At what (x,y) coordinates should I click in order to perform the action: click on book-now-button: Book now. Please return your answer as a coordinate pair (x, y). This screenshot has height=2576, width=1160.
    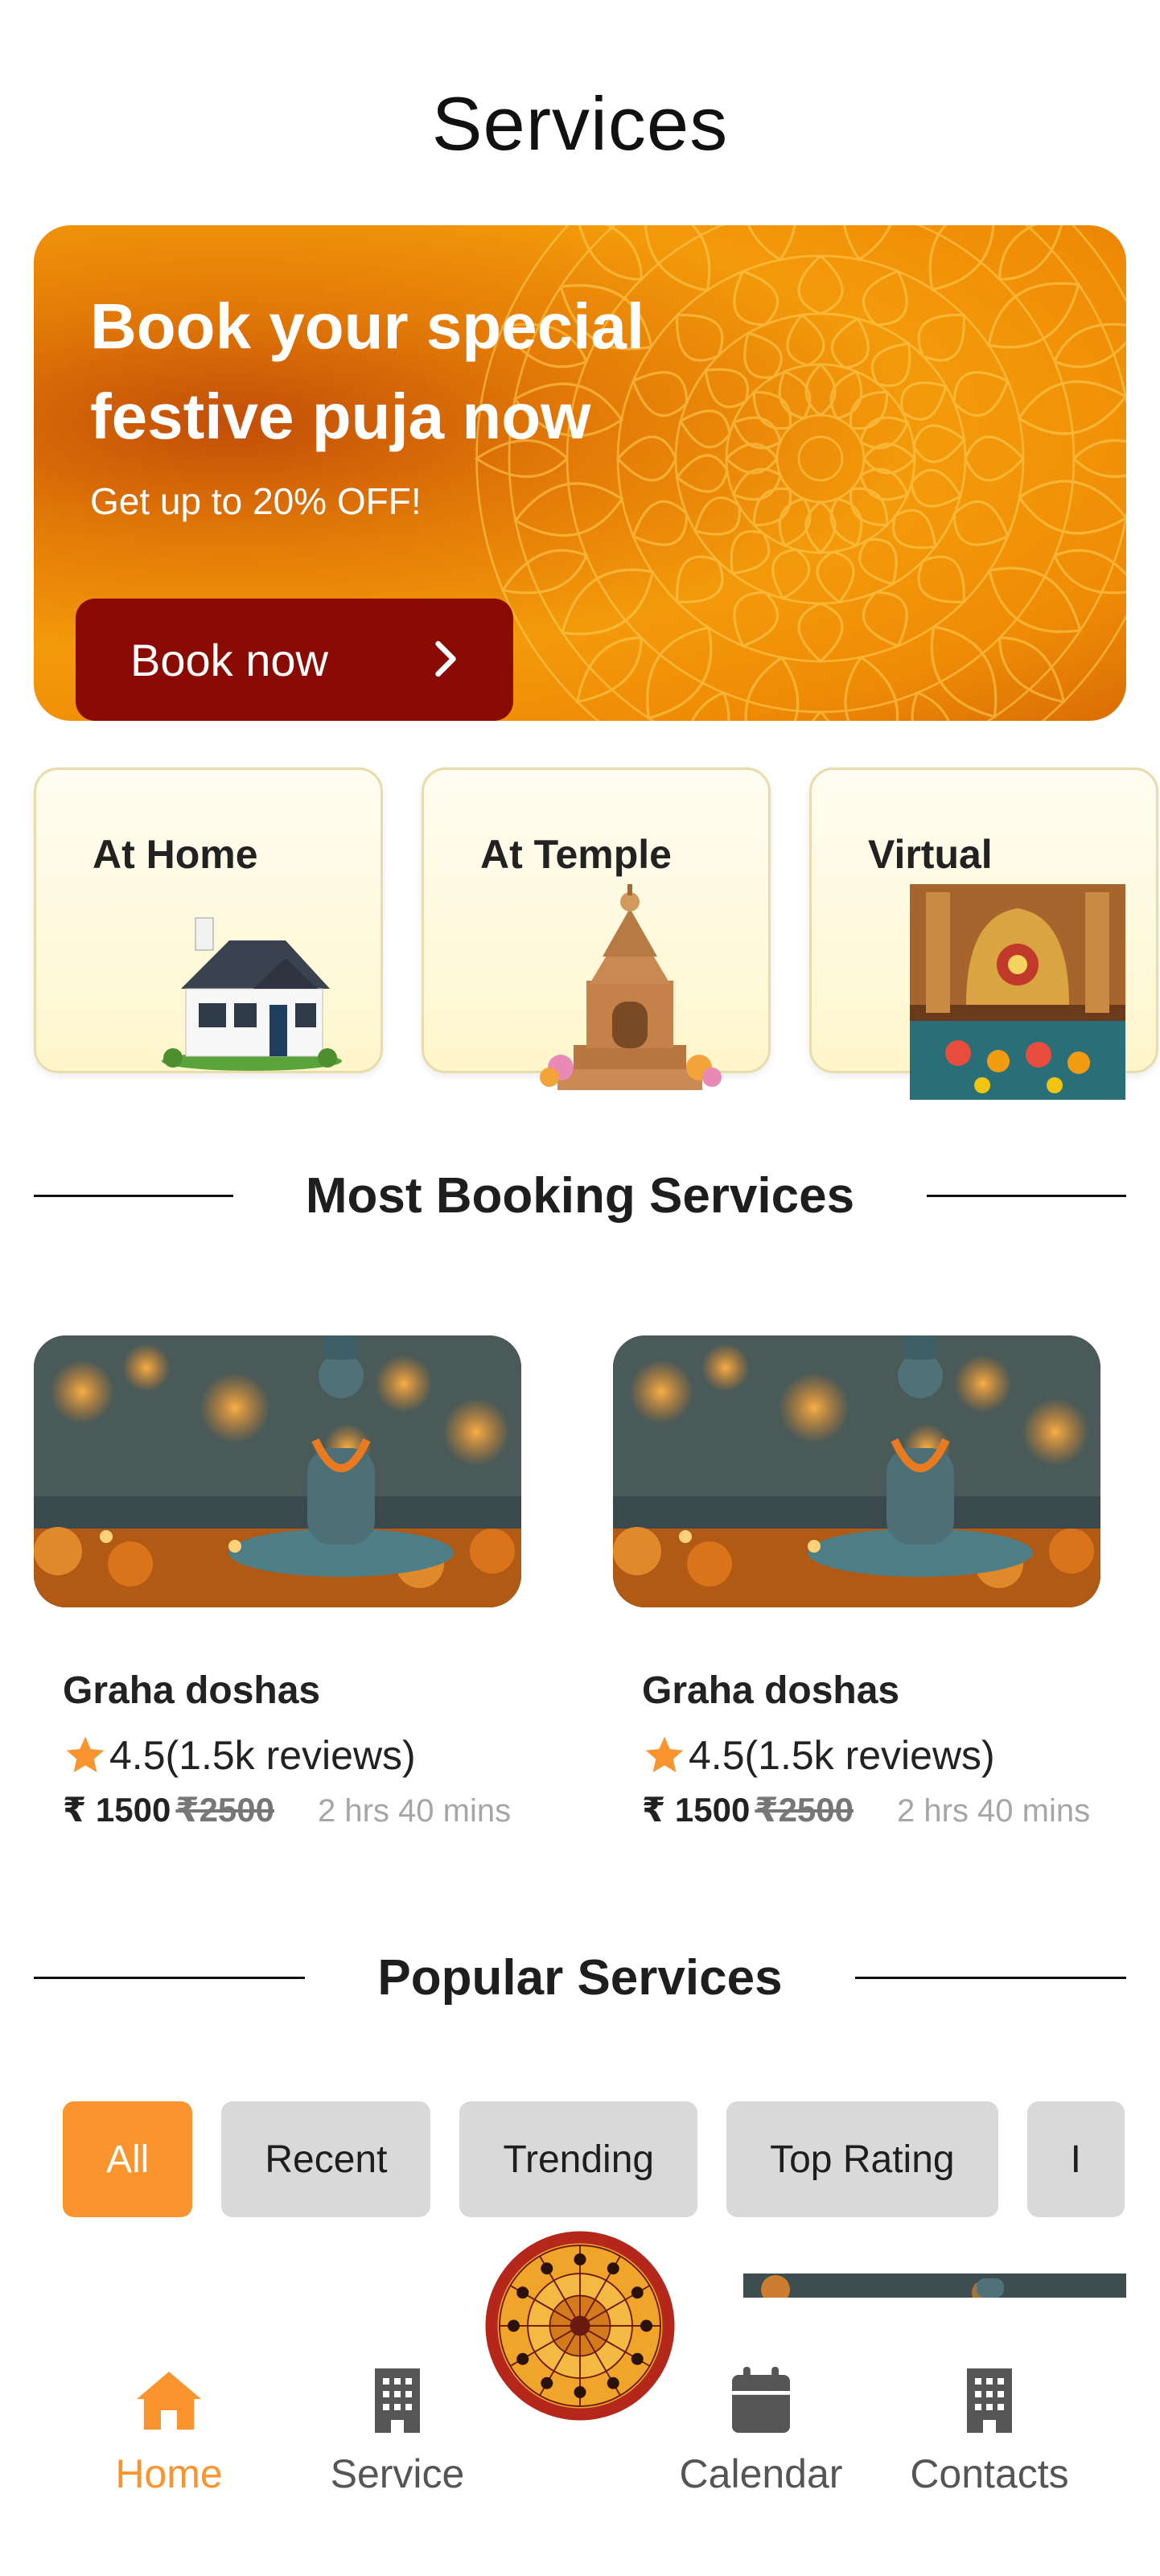
    Looking at the image, I should click on (294, 660).